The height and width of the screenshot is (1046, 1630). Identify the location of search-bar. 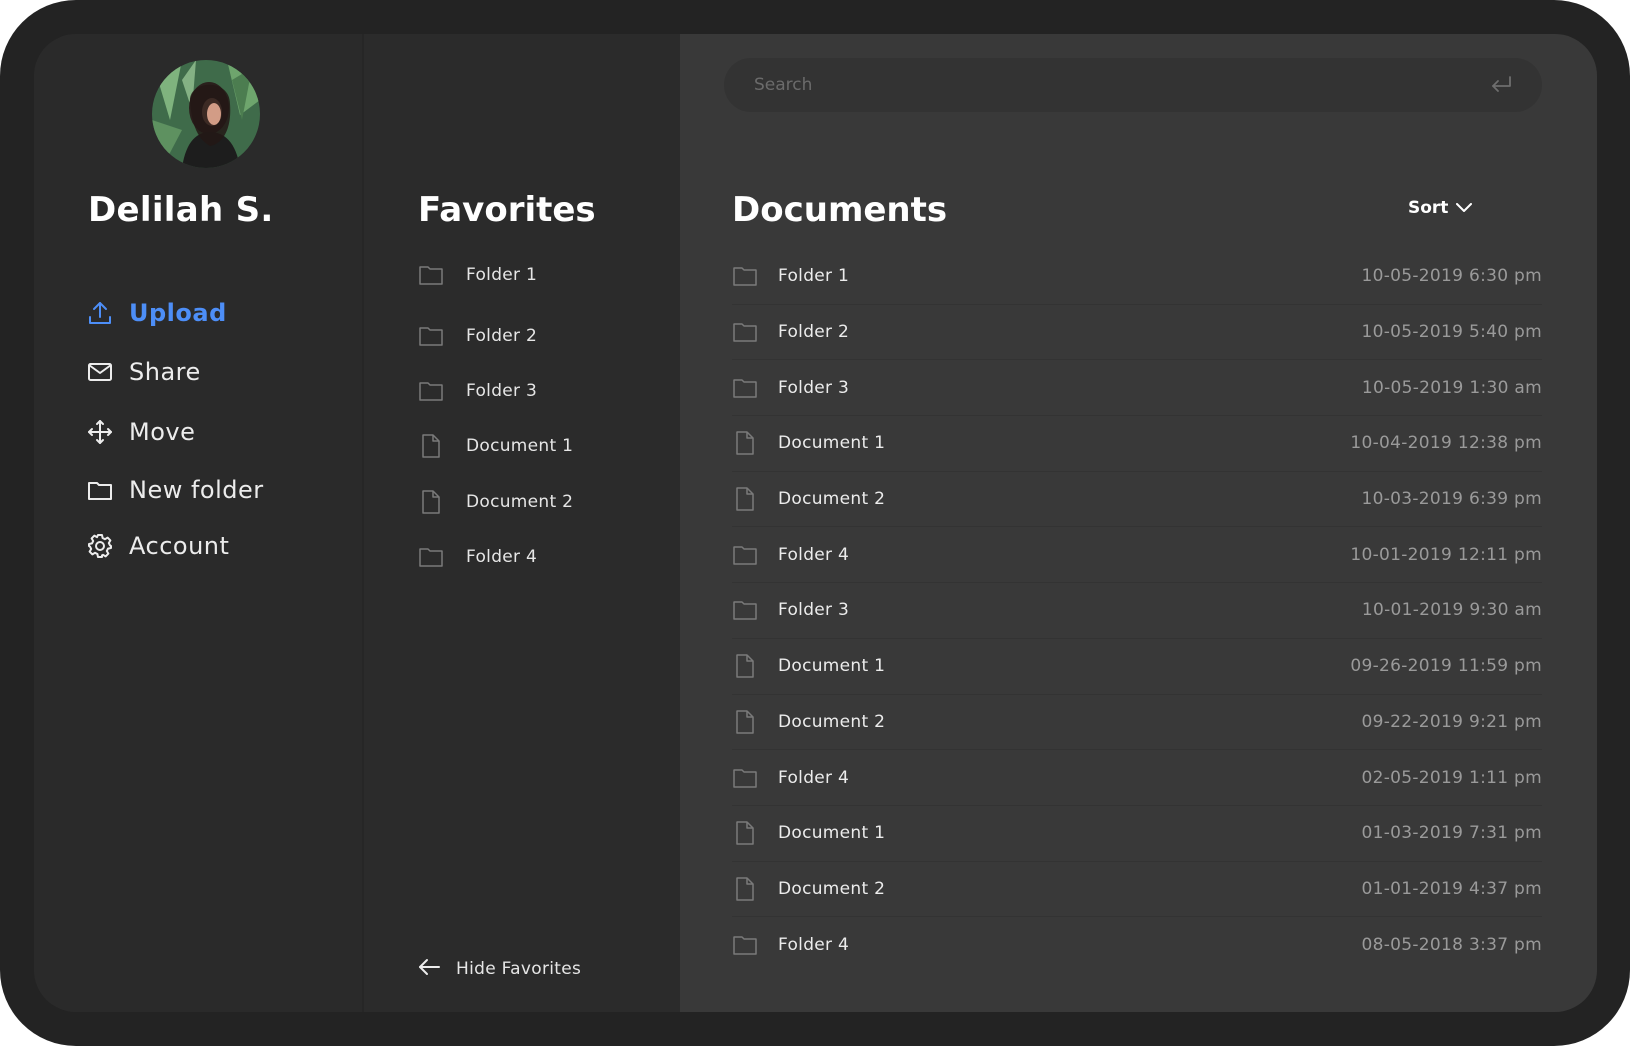
(1133, 85).